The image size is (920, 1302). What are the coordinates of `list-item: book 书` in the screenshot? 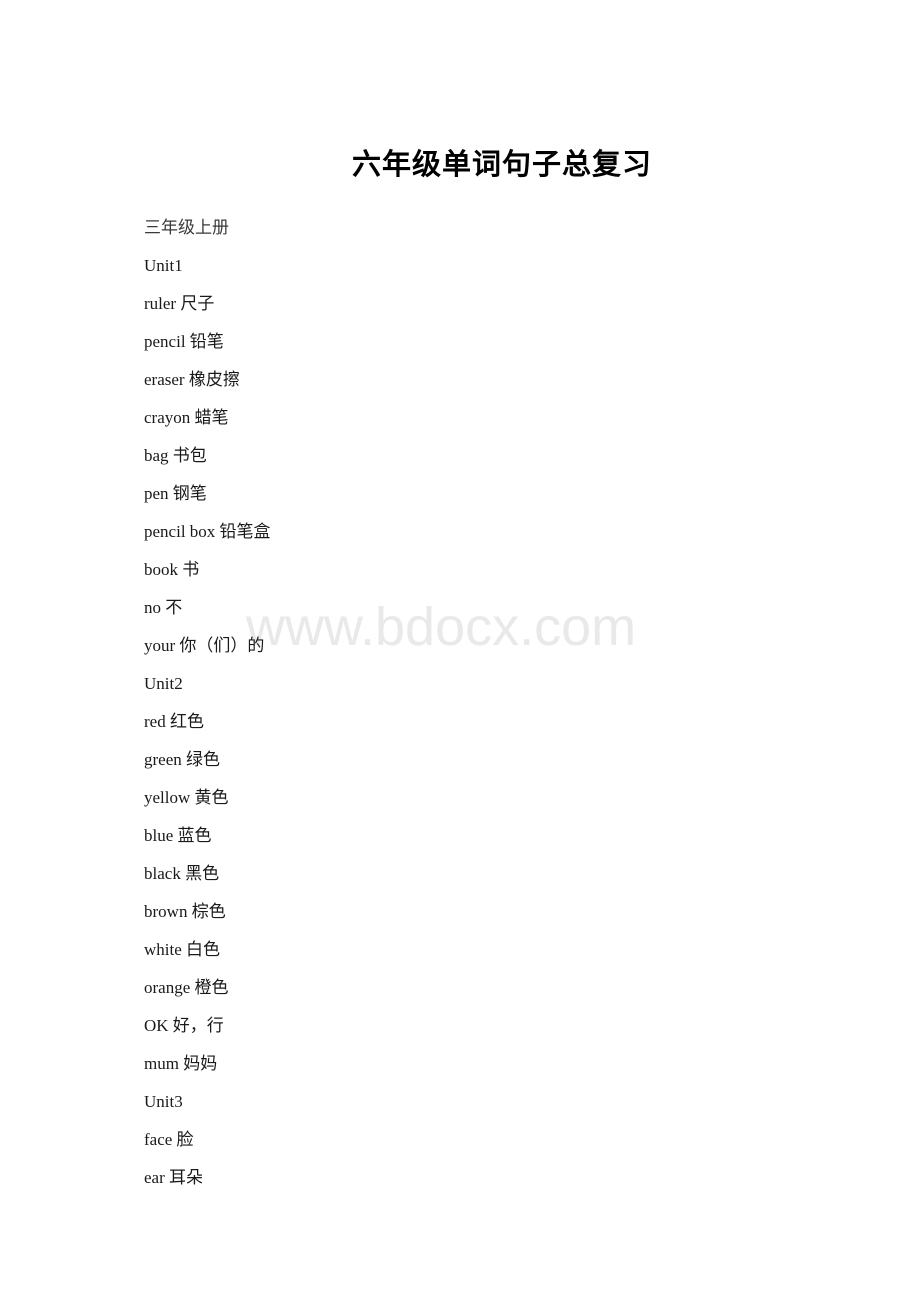 It's located at (172, 569).